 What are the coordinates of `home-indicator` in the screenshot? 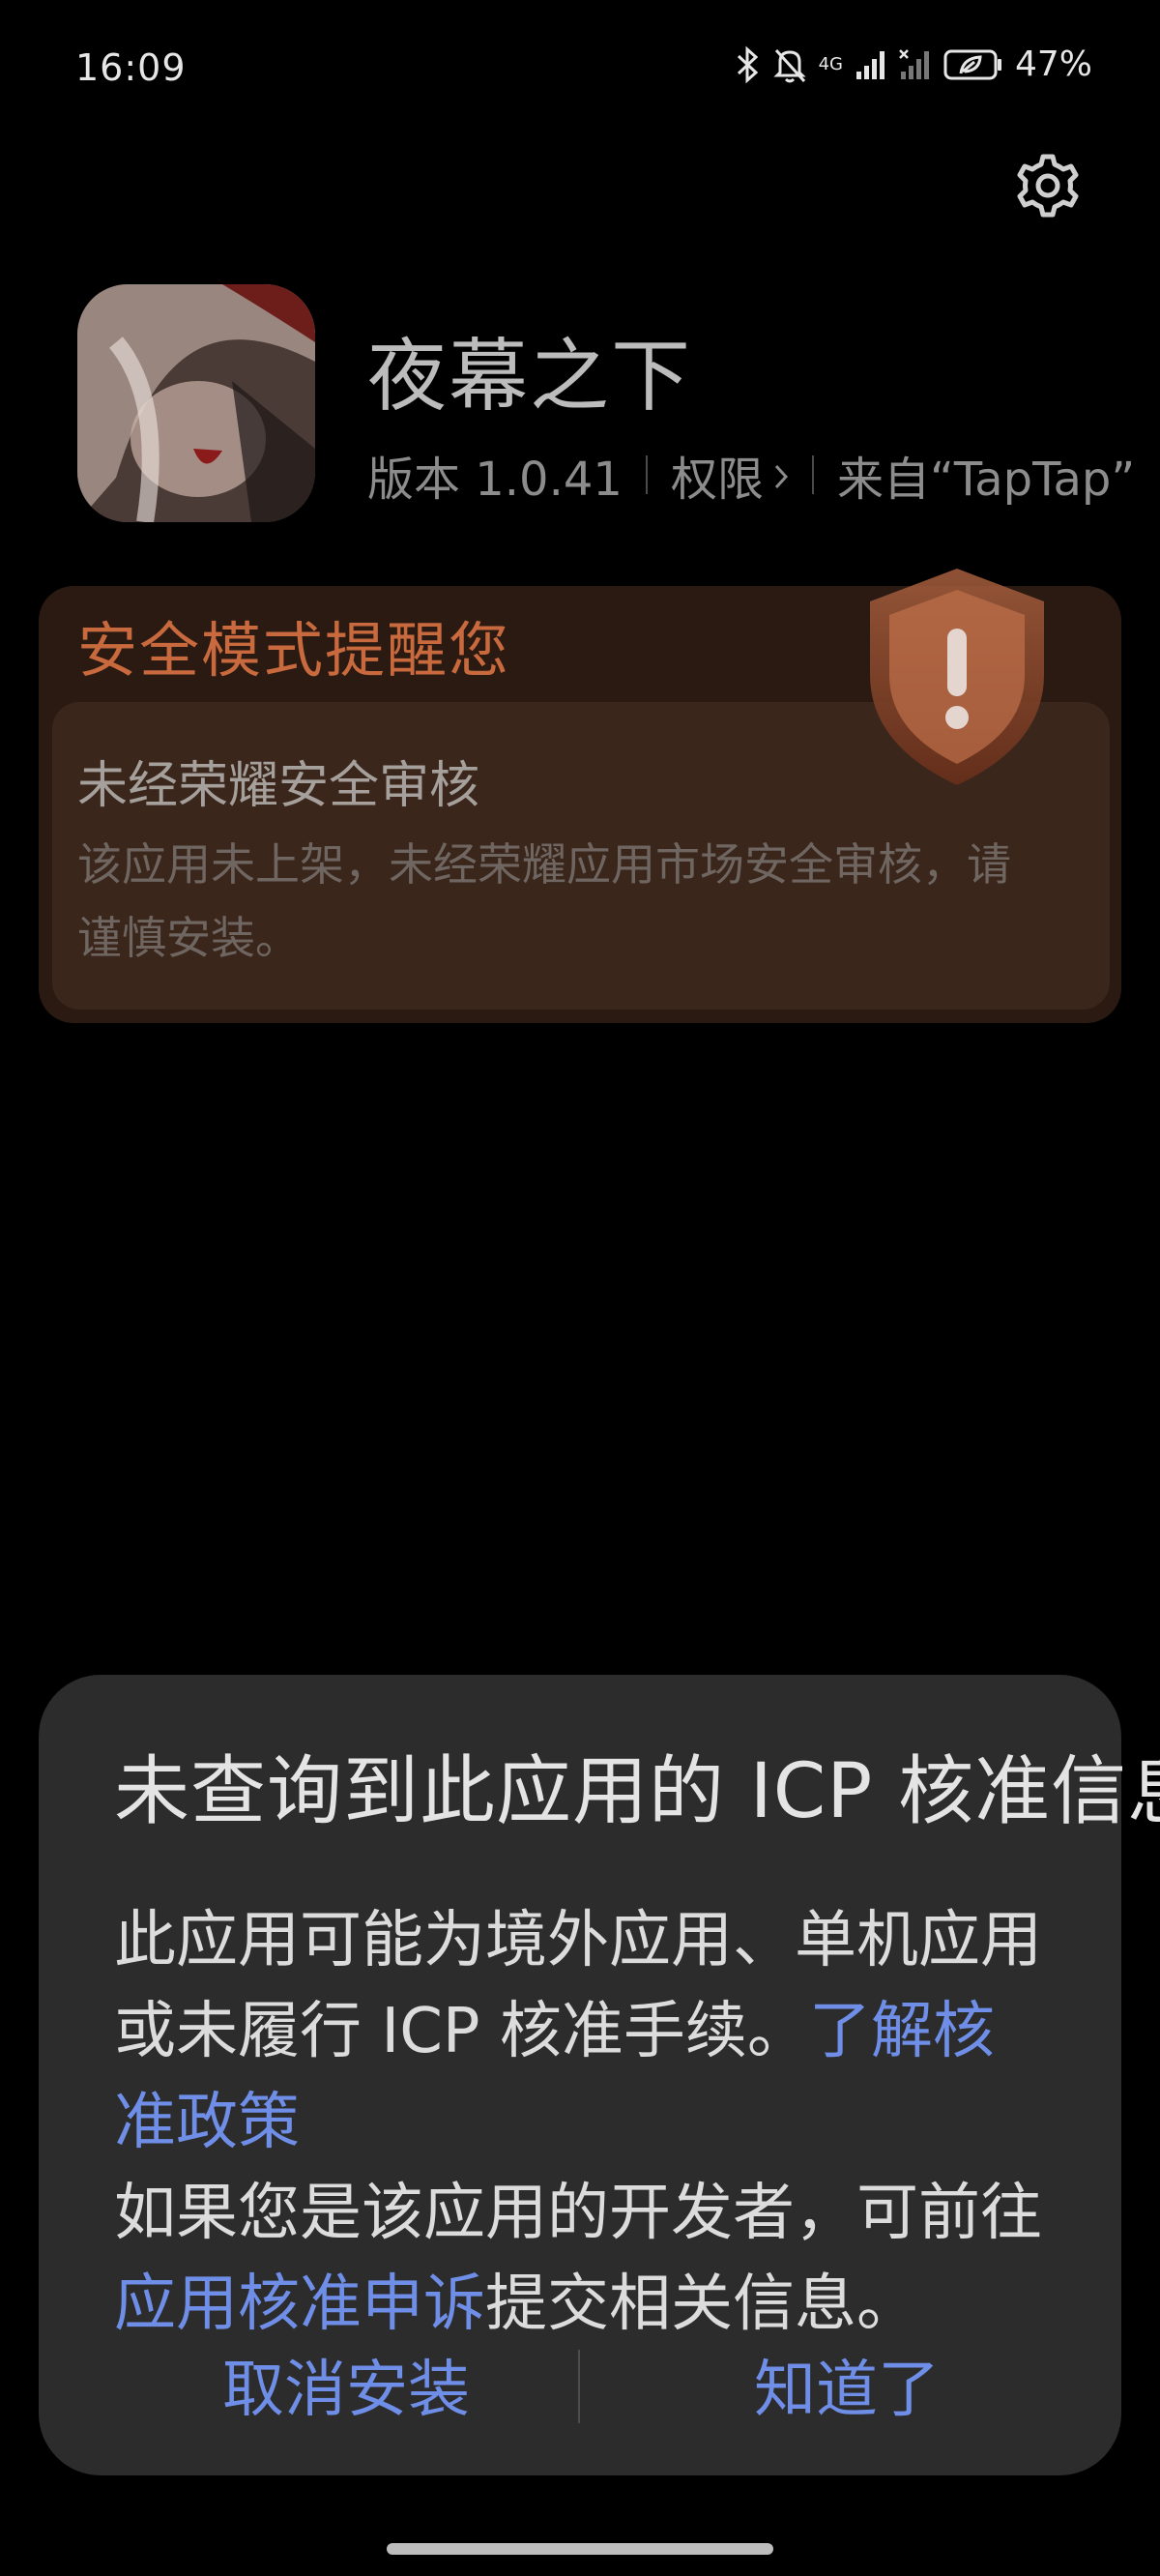 It's located at (580, 2549).